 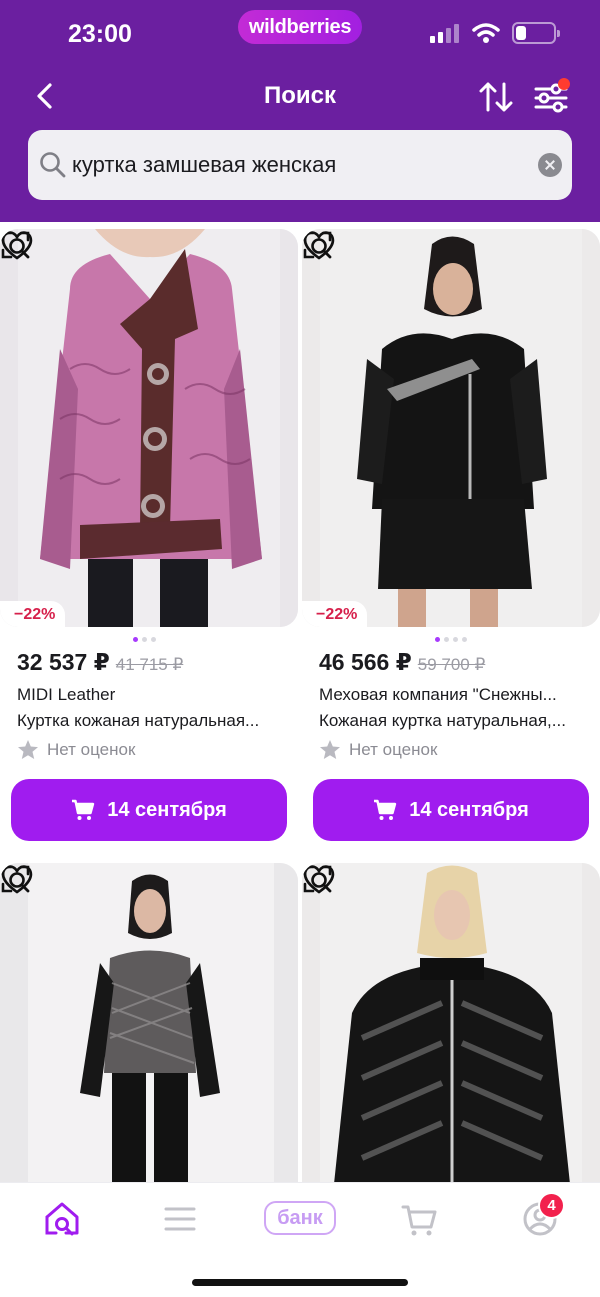 I want to click on home-indicator, so click(x=300, y=1282).